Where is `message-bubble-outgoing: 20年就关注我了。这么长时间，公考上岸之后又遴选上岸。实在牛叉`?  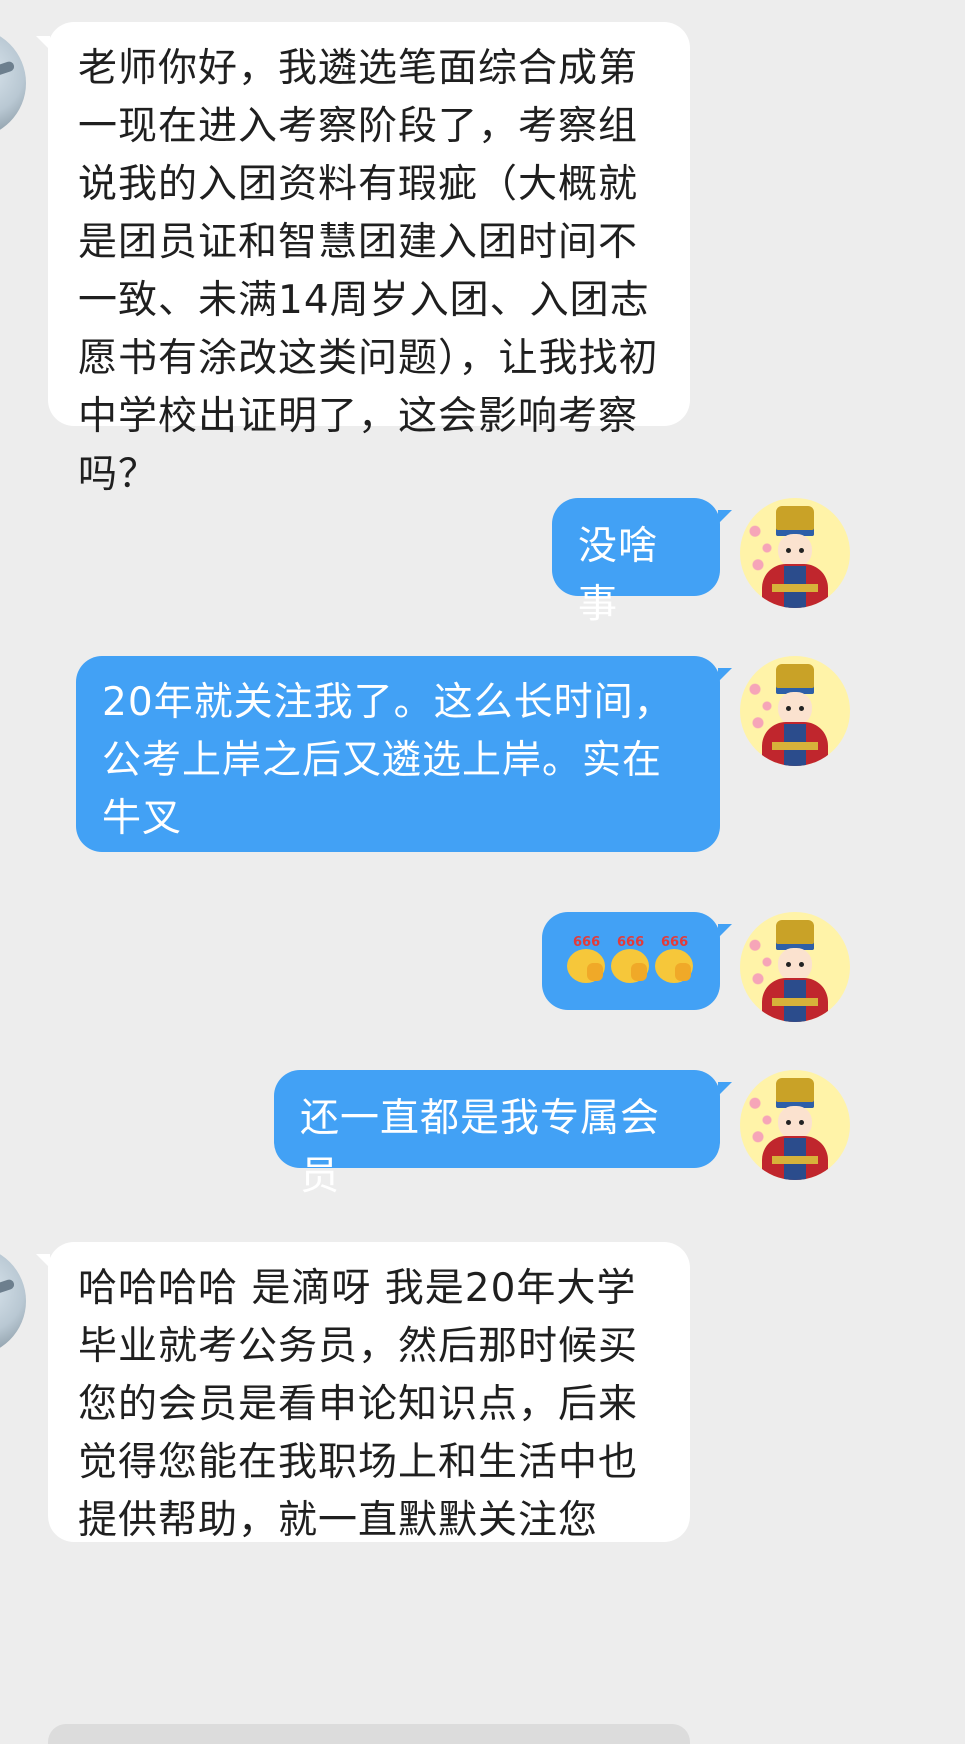 message-bubble-outgoing: 20年就关注我了。这么长时间，公考上岸之后又遴选上岸。实在牛叉 is located at coordinates (398, 754).